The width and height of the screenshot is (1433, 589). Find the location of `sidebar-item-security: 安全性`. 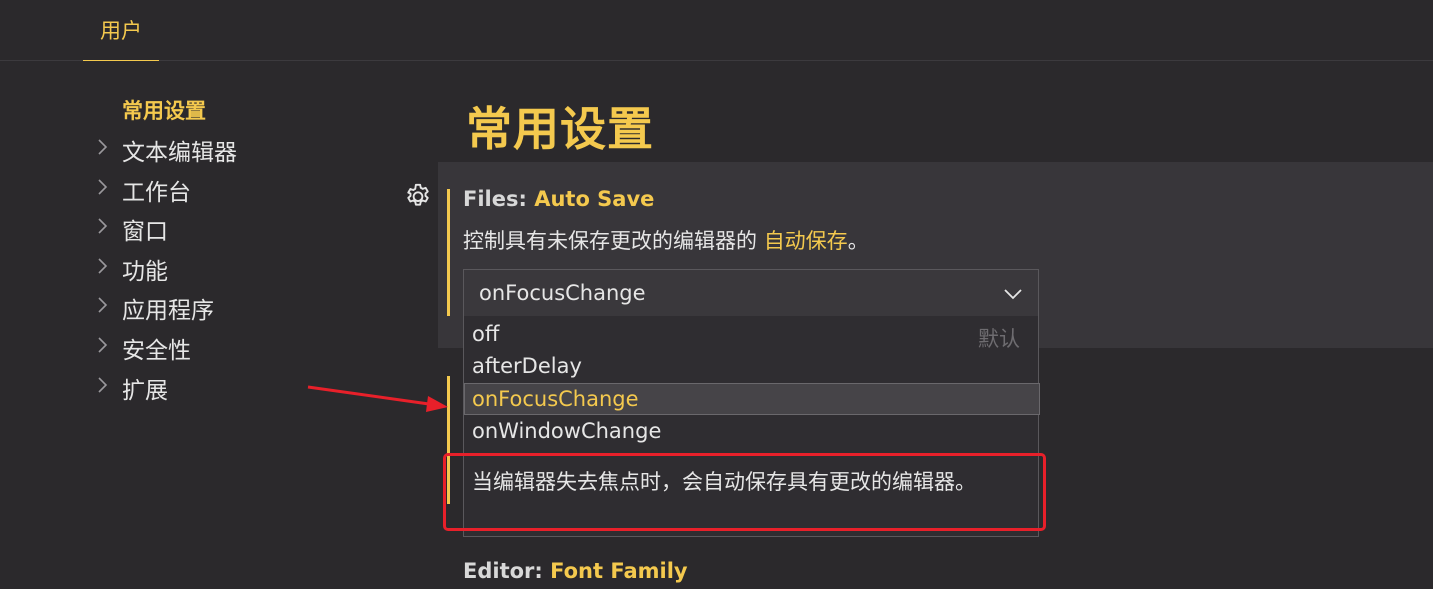

sidebar-item-security: 安全性 is located at coordinates (242, 346).